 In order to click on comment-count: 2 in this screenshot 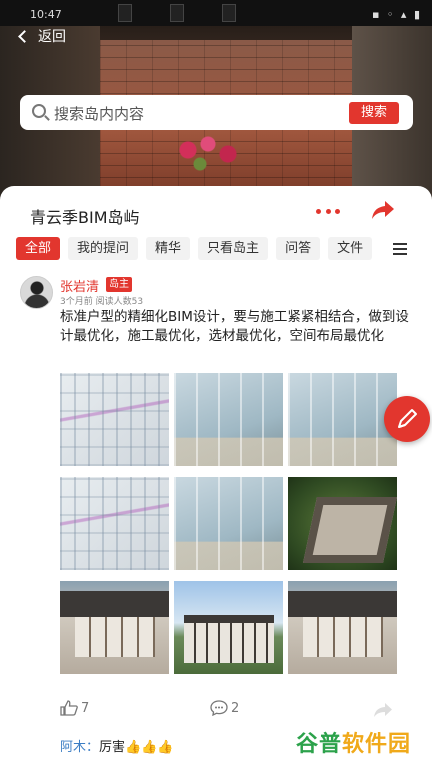, I will do `click(235, 708)`.